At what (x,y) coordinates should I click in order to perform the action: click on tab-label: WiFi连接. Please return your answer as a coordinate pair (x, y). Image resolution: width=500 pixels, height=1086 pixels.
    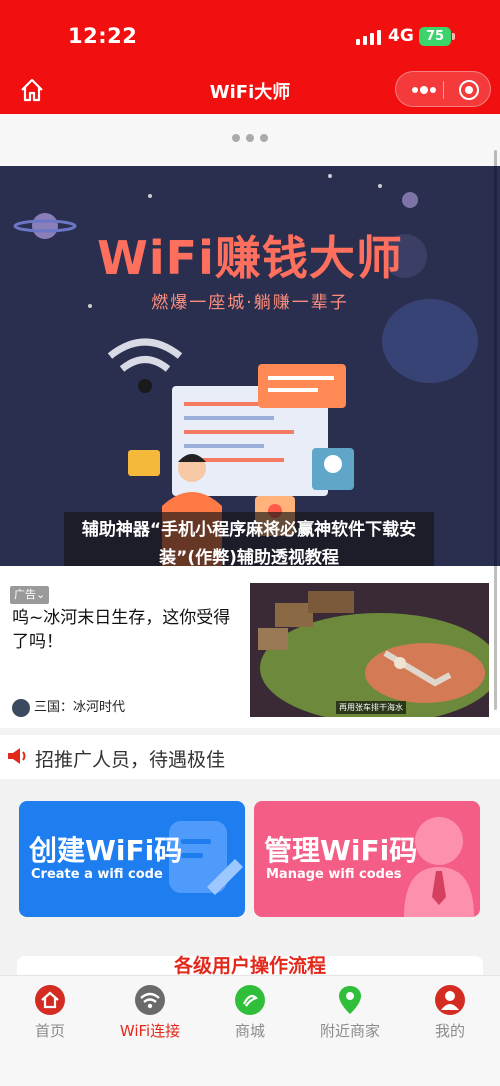
    Looking at the image, I should click on (150, 1031).